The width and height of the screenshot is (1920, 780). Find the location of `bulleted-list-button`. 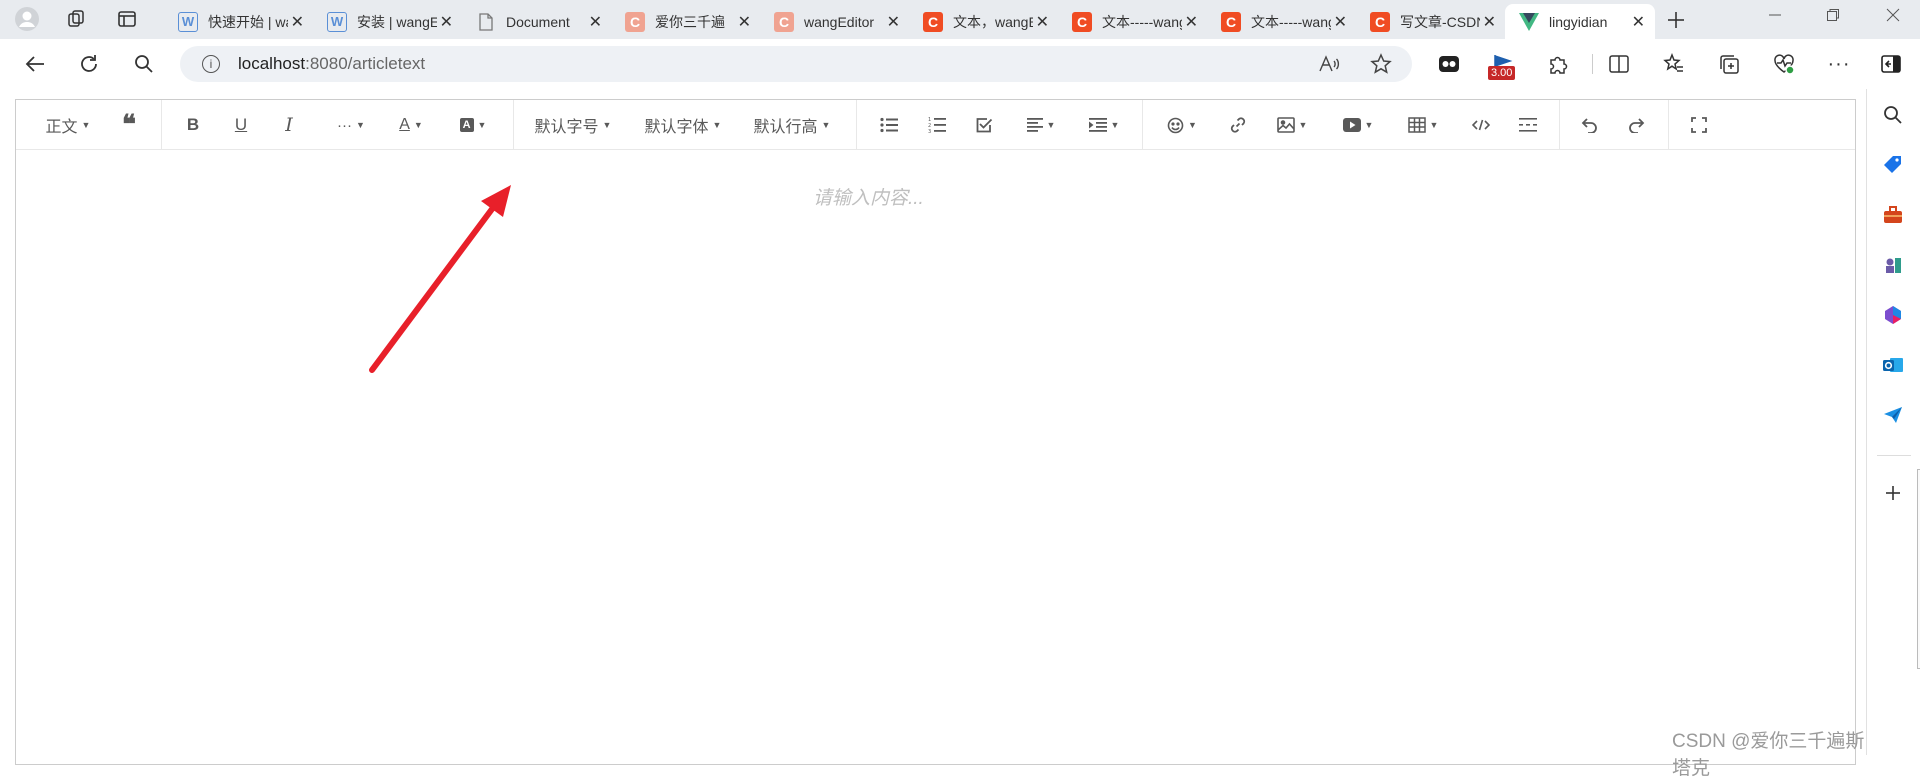

bulleted-list-button is located at coordinates (889, 125).